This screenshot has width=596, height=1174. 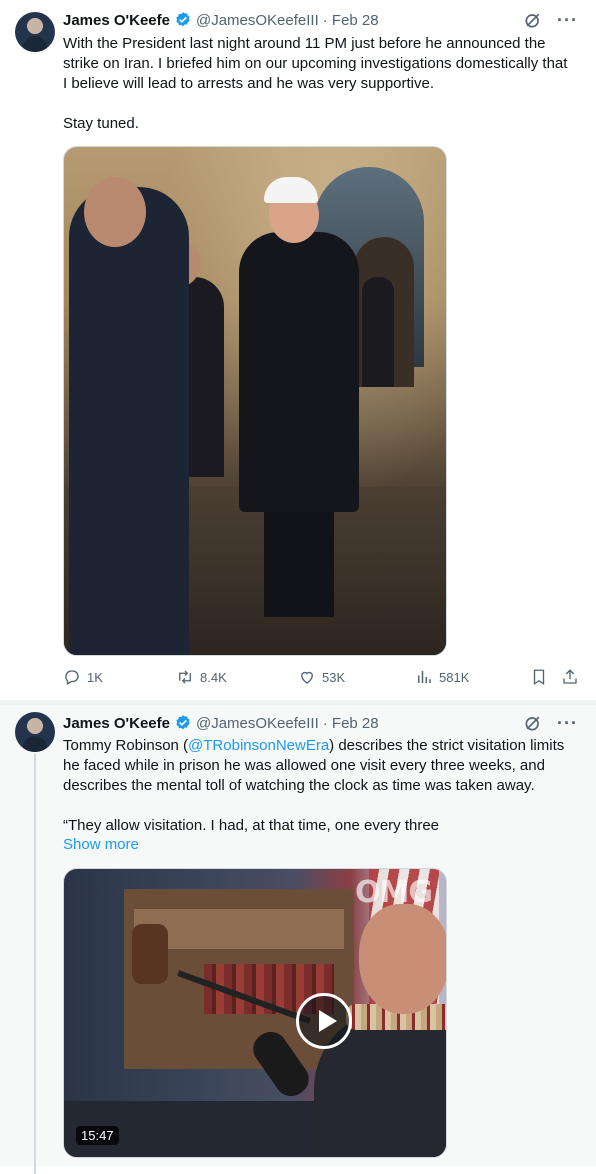 I want to click on tweet-text-fragment: Tommy Robinson (, so click(x=126, y=745).